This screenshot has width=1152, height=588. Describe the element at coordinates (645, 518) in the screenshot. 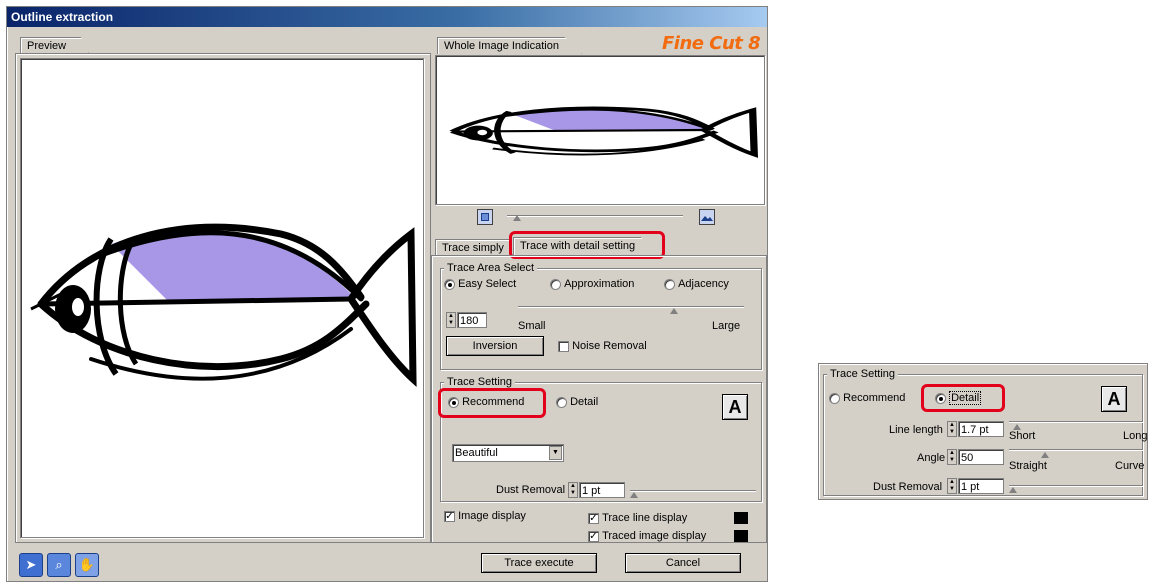

I see `trace-line-display-label: Trace line display` at that location.